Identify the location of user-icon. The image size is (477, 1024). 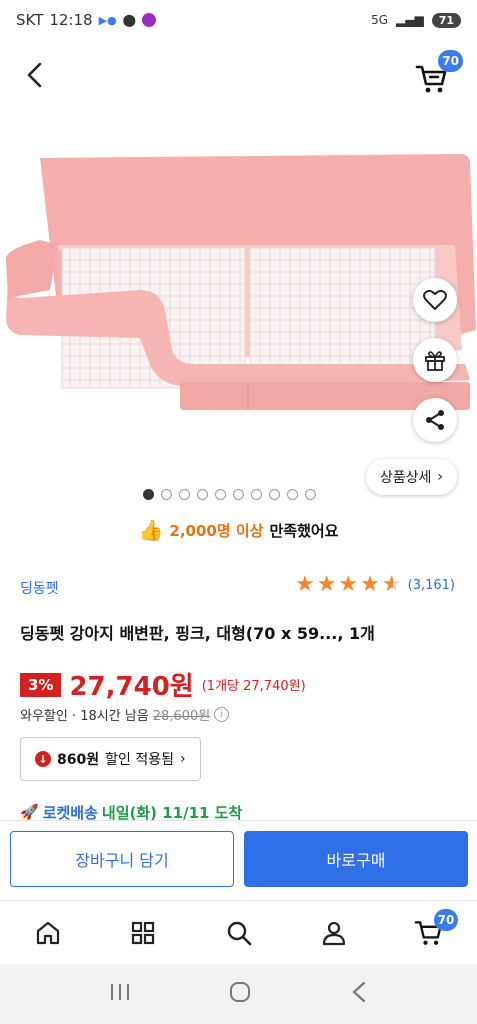
(334, 933).